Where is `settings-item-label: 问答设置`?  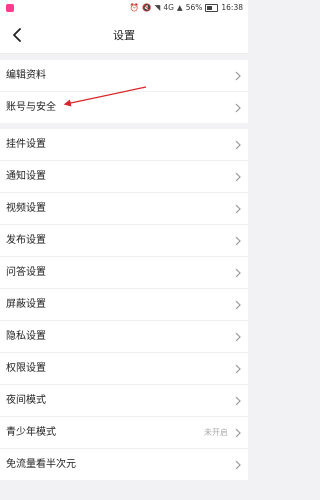 settings-item-label: 问答设置 is located at coordinates (26, 272).